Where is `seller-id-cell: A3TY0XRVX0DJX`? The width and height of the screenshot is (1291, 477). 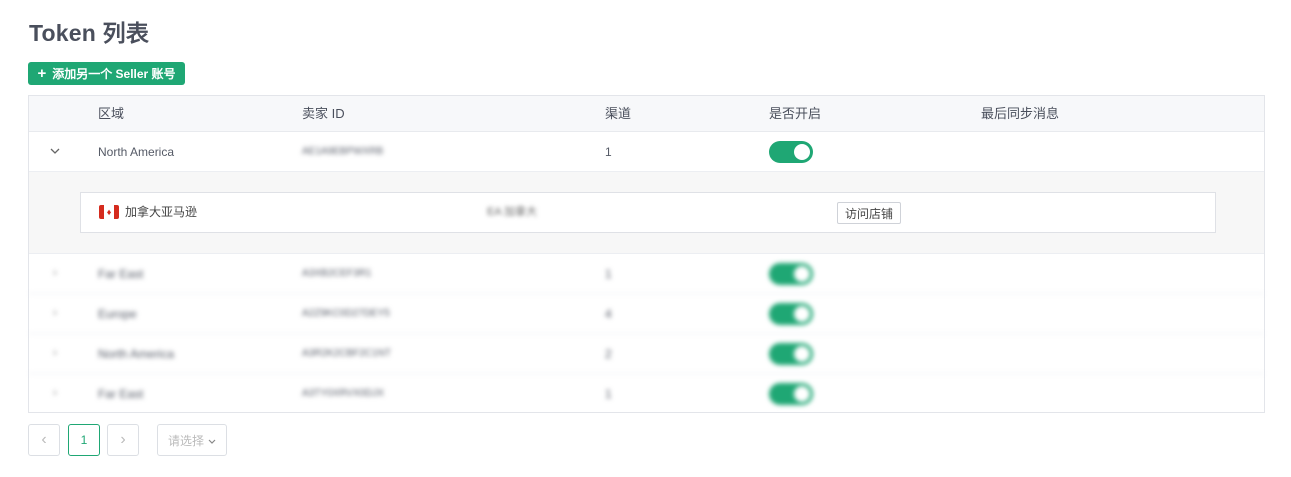
seller-id-cell: A3TY0XRVX0DJX is located at coordinates (343, 393).